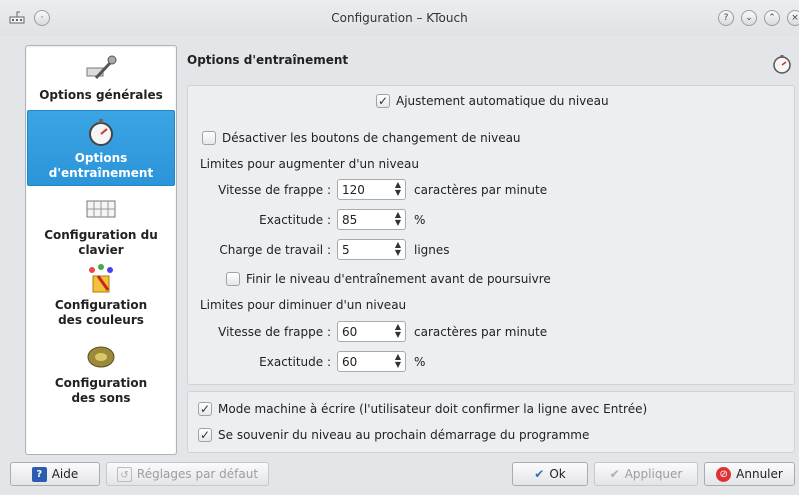  What do you see at coordinates (420, 362) in the screenshot?
I see `dec-accuracy-suffix: %` at bounding box center [420, 362].